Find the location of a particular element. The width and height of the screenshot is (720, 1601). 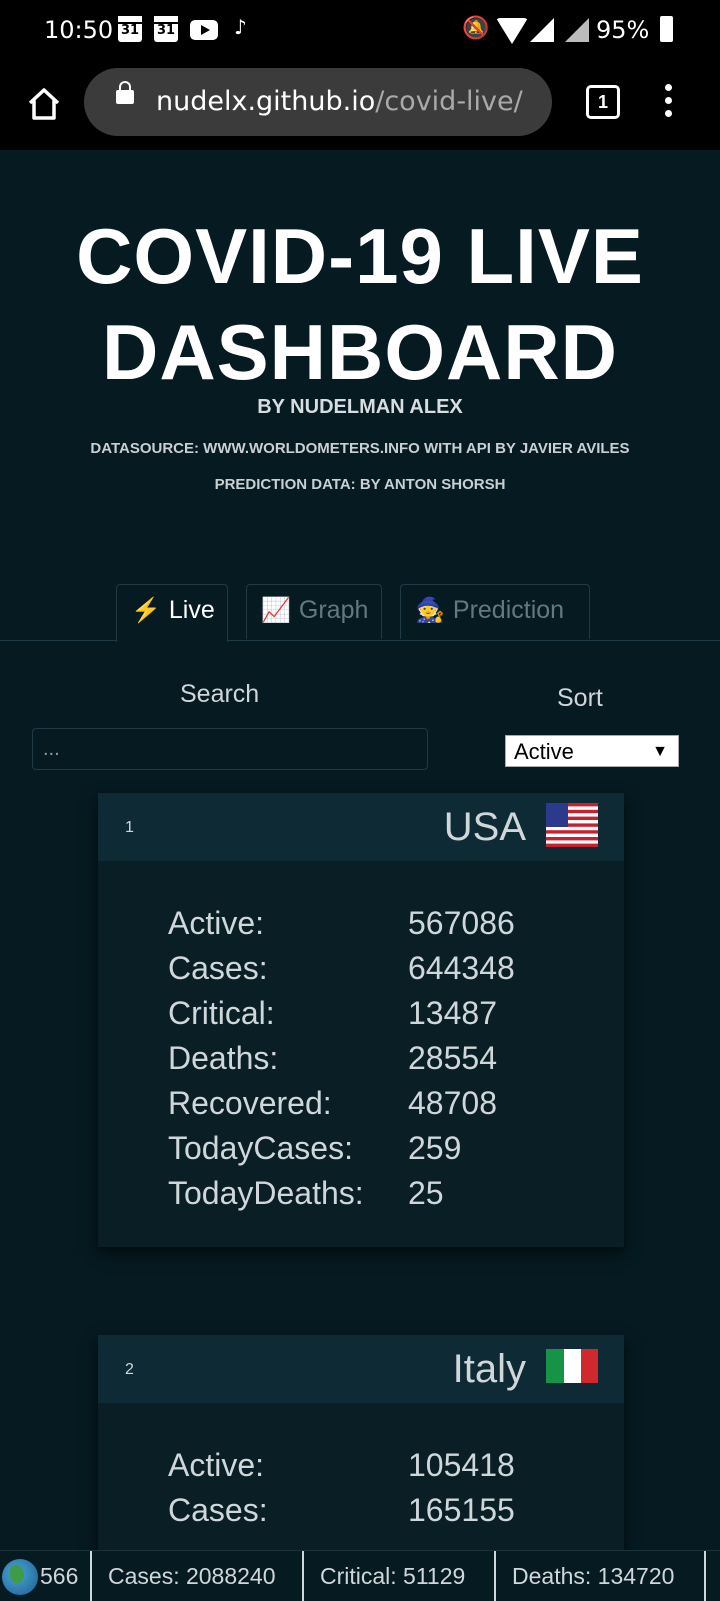

search-label: Search is located at coordinates (220, 694).